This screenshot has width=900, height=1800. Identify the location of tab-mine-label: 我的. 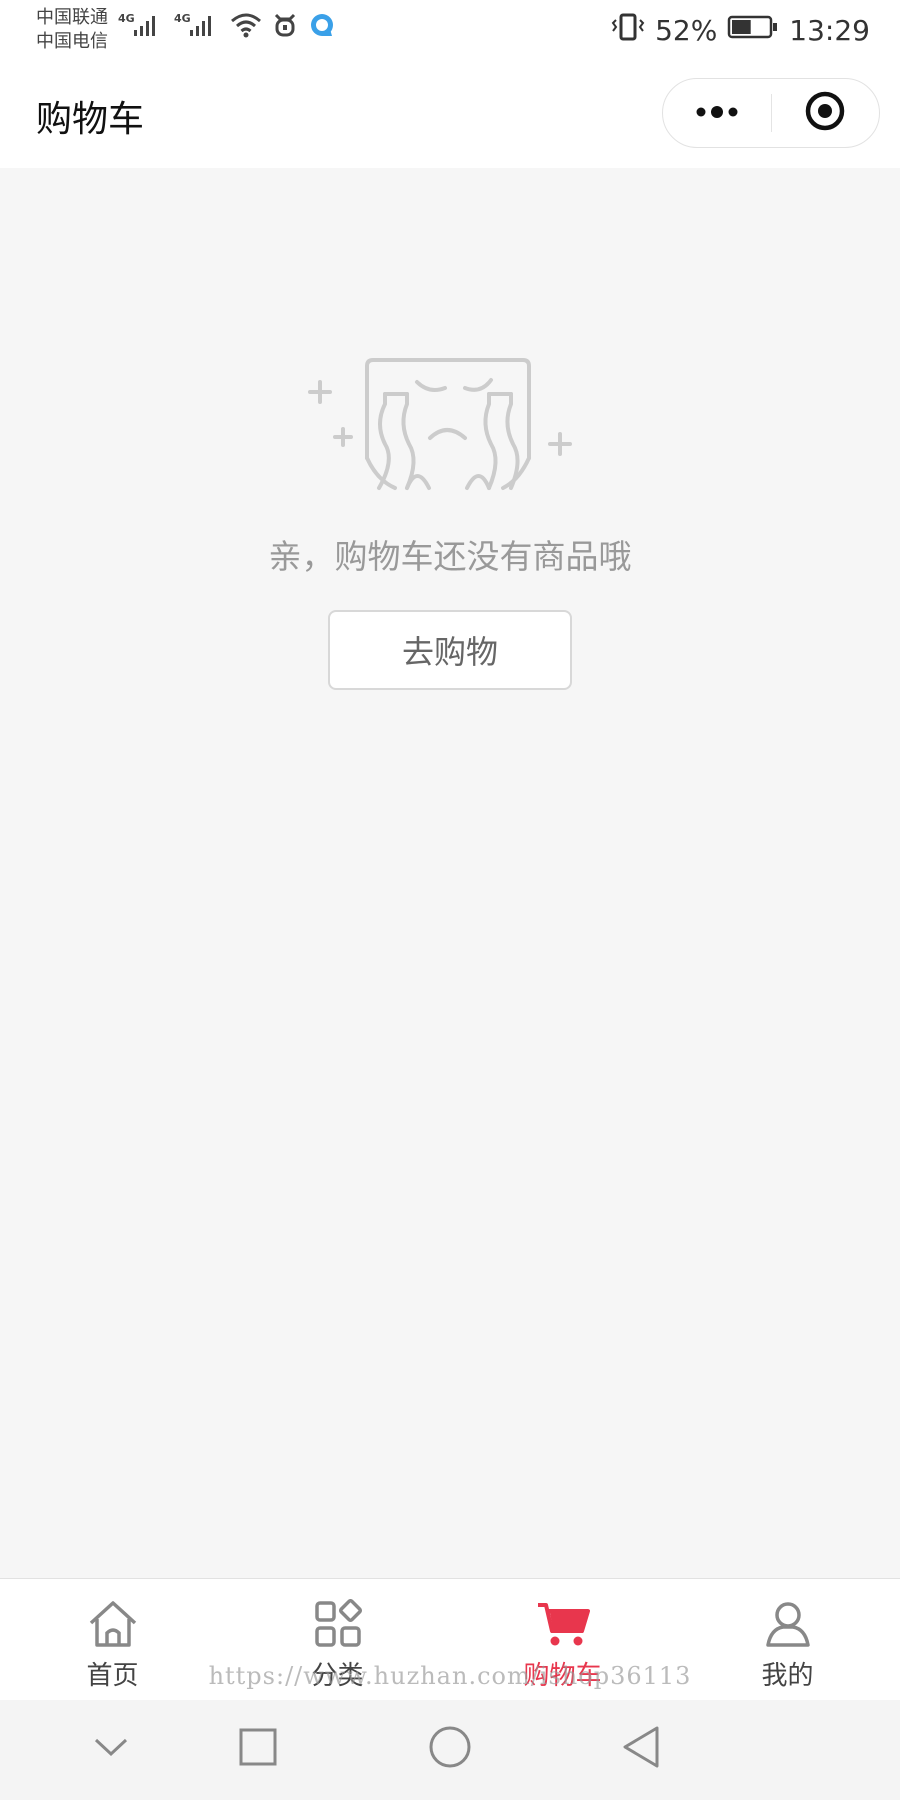
(787, 1676).